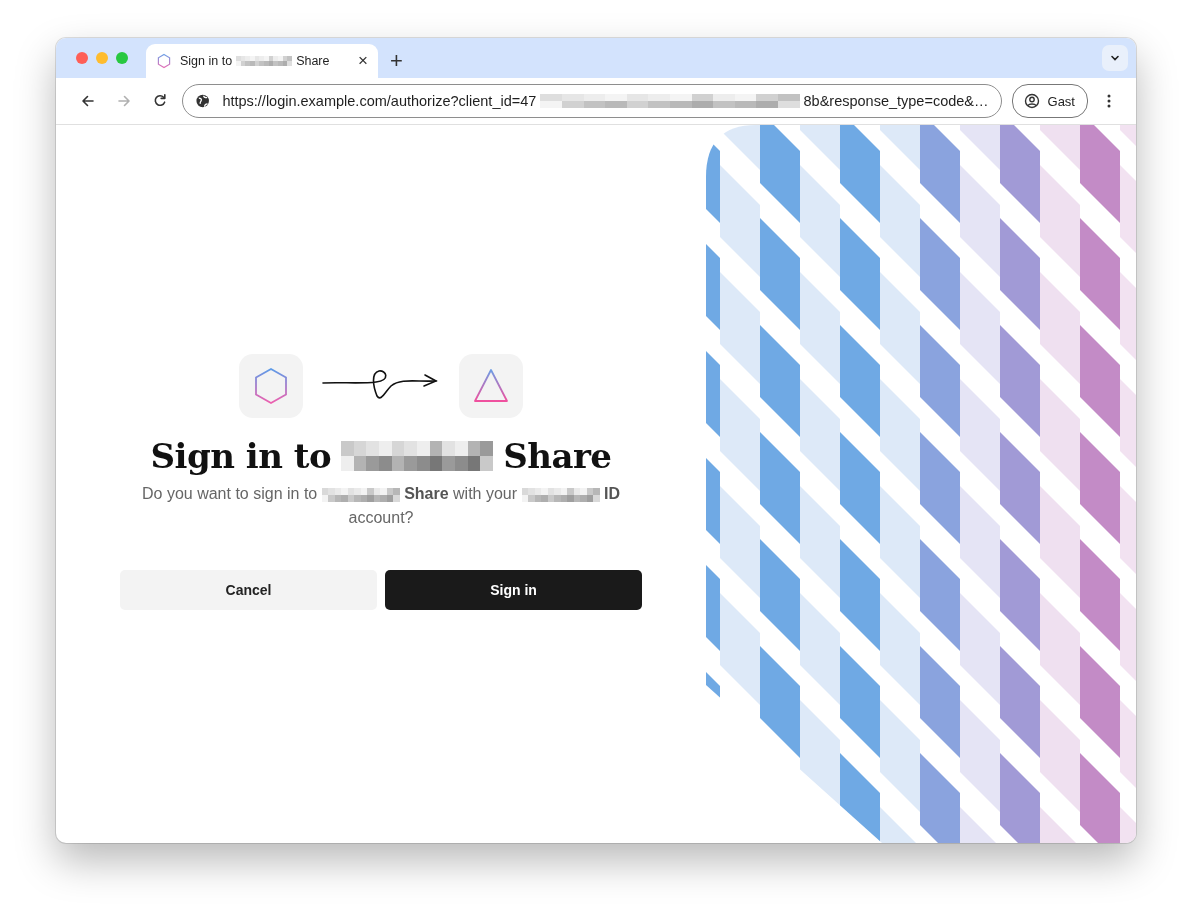 The height and width of the screenshot is (917, 1192). Describe the element at coordinates (379, 101) in the screenshot. I see `url-text: https://login.example.com/authorize?client_id=47` at that location.